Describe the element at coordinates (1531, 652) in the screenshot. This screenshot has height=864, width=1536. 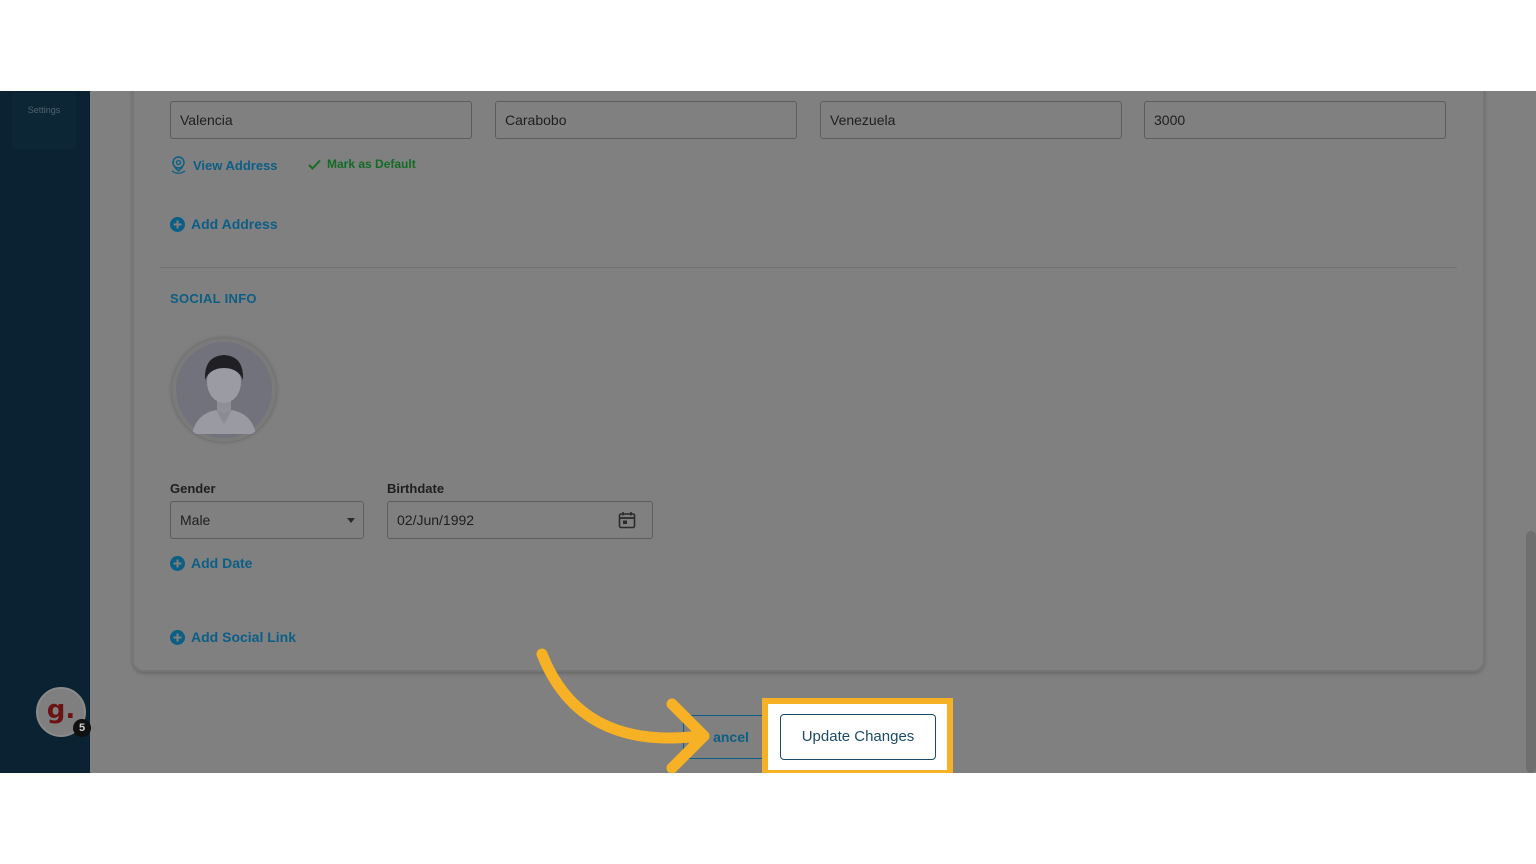
I see `scrollbar-thumb` at that location.